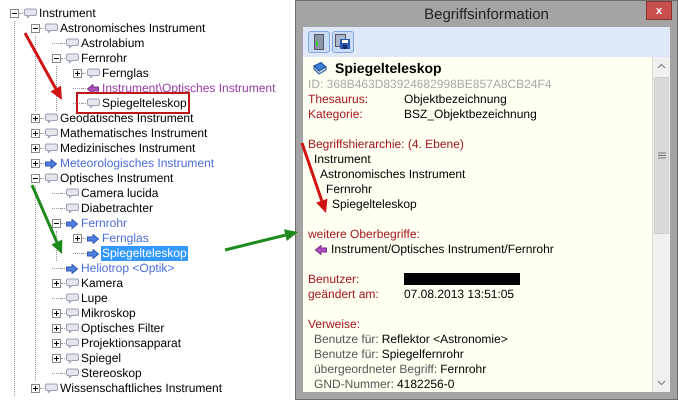  I want to click on reference-label: GND-Nummer:, so click(354, 384).